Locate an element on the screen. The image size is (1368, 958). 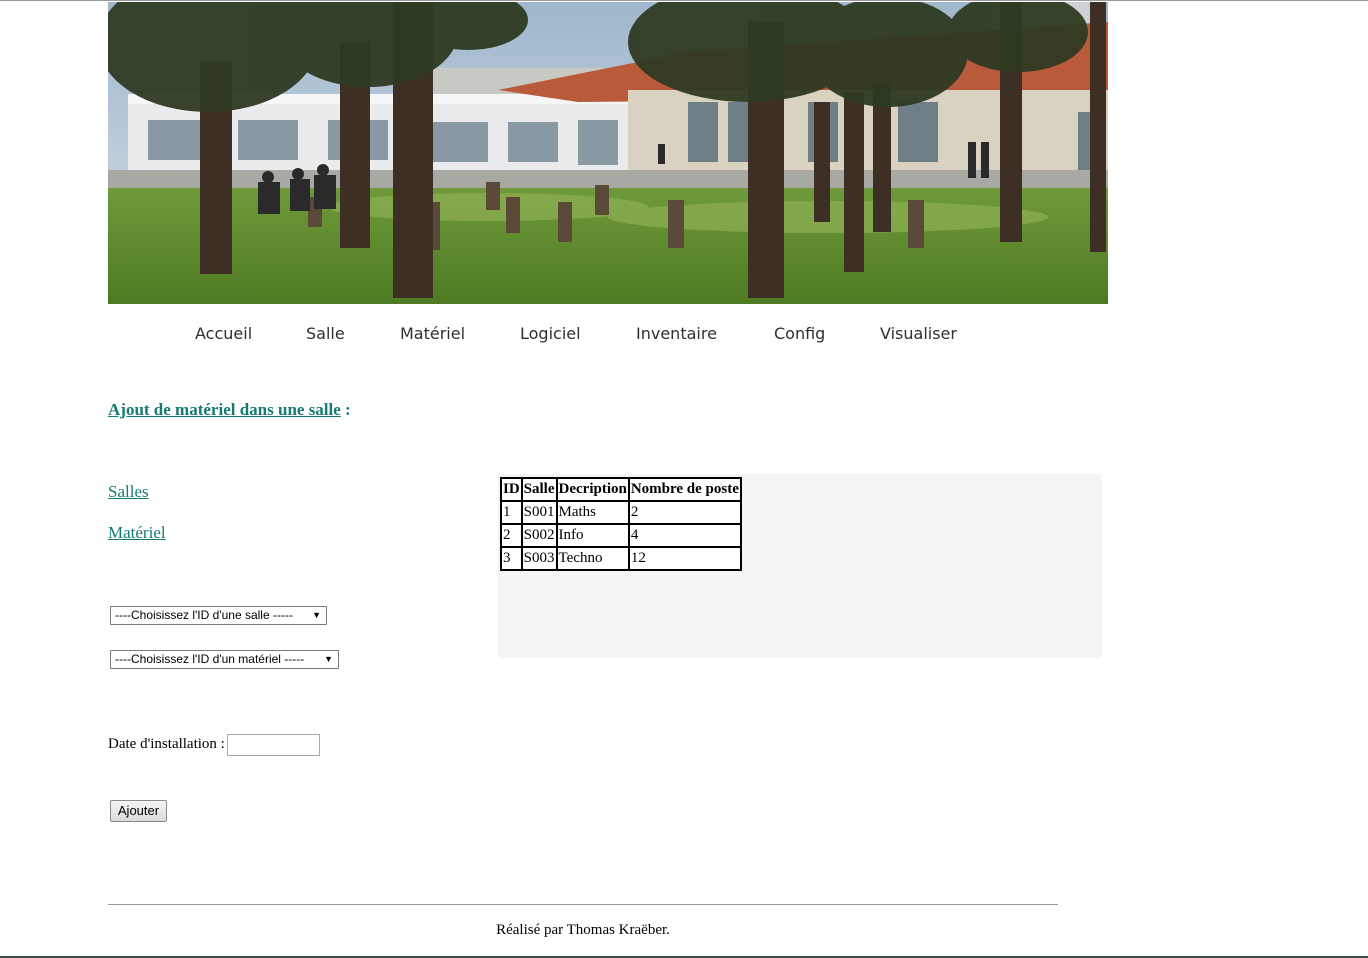
col-header-nombre-poste: Nombre de poste is located at coordinates (684, 489).